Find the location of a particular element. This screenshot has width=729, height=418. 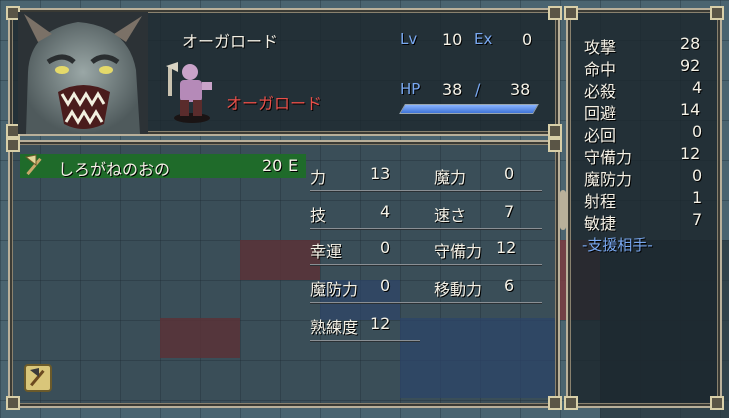

weapon-row: しろがねのおの 20 E is located at coordinates (163, 166).